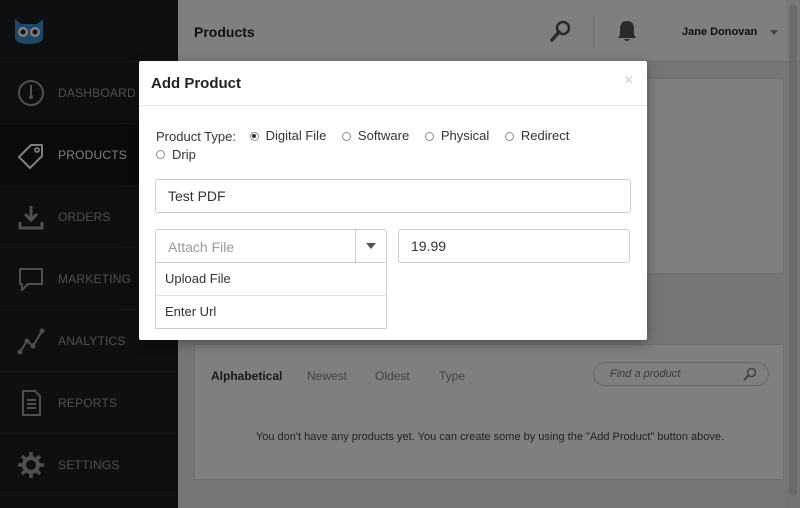 The height and width of the screenshot is (508, 800). Describe the element at coordinates (254, 136) in the screenshot. I see `radio-selected-indicator` at that location.